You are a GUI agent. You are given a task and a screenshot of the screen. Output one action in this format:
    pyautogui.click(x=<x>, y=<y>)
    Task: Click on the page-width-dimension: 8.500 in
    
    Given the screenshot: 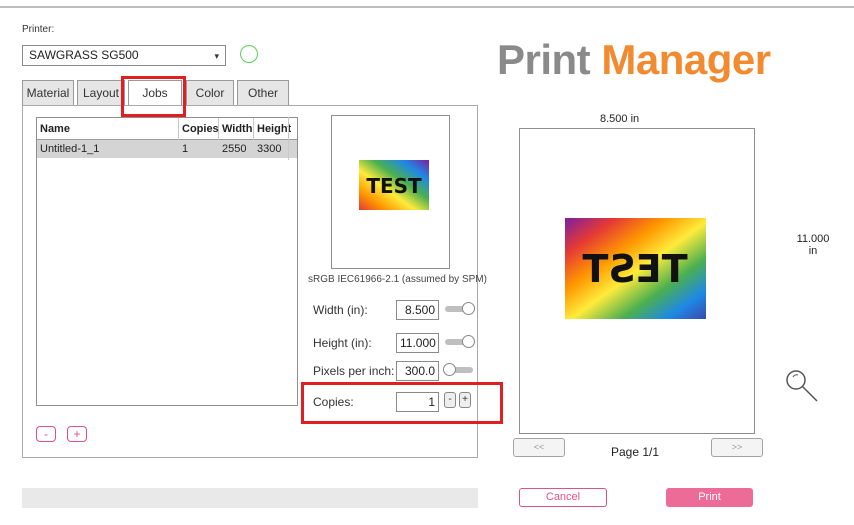 What is the action you would take?
    pyautogui.click(x=620, y=119)
    